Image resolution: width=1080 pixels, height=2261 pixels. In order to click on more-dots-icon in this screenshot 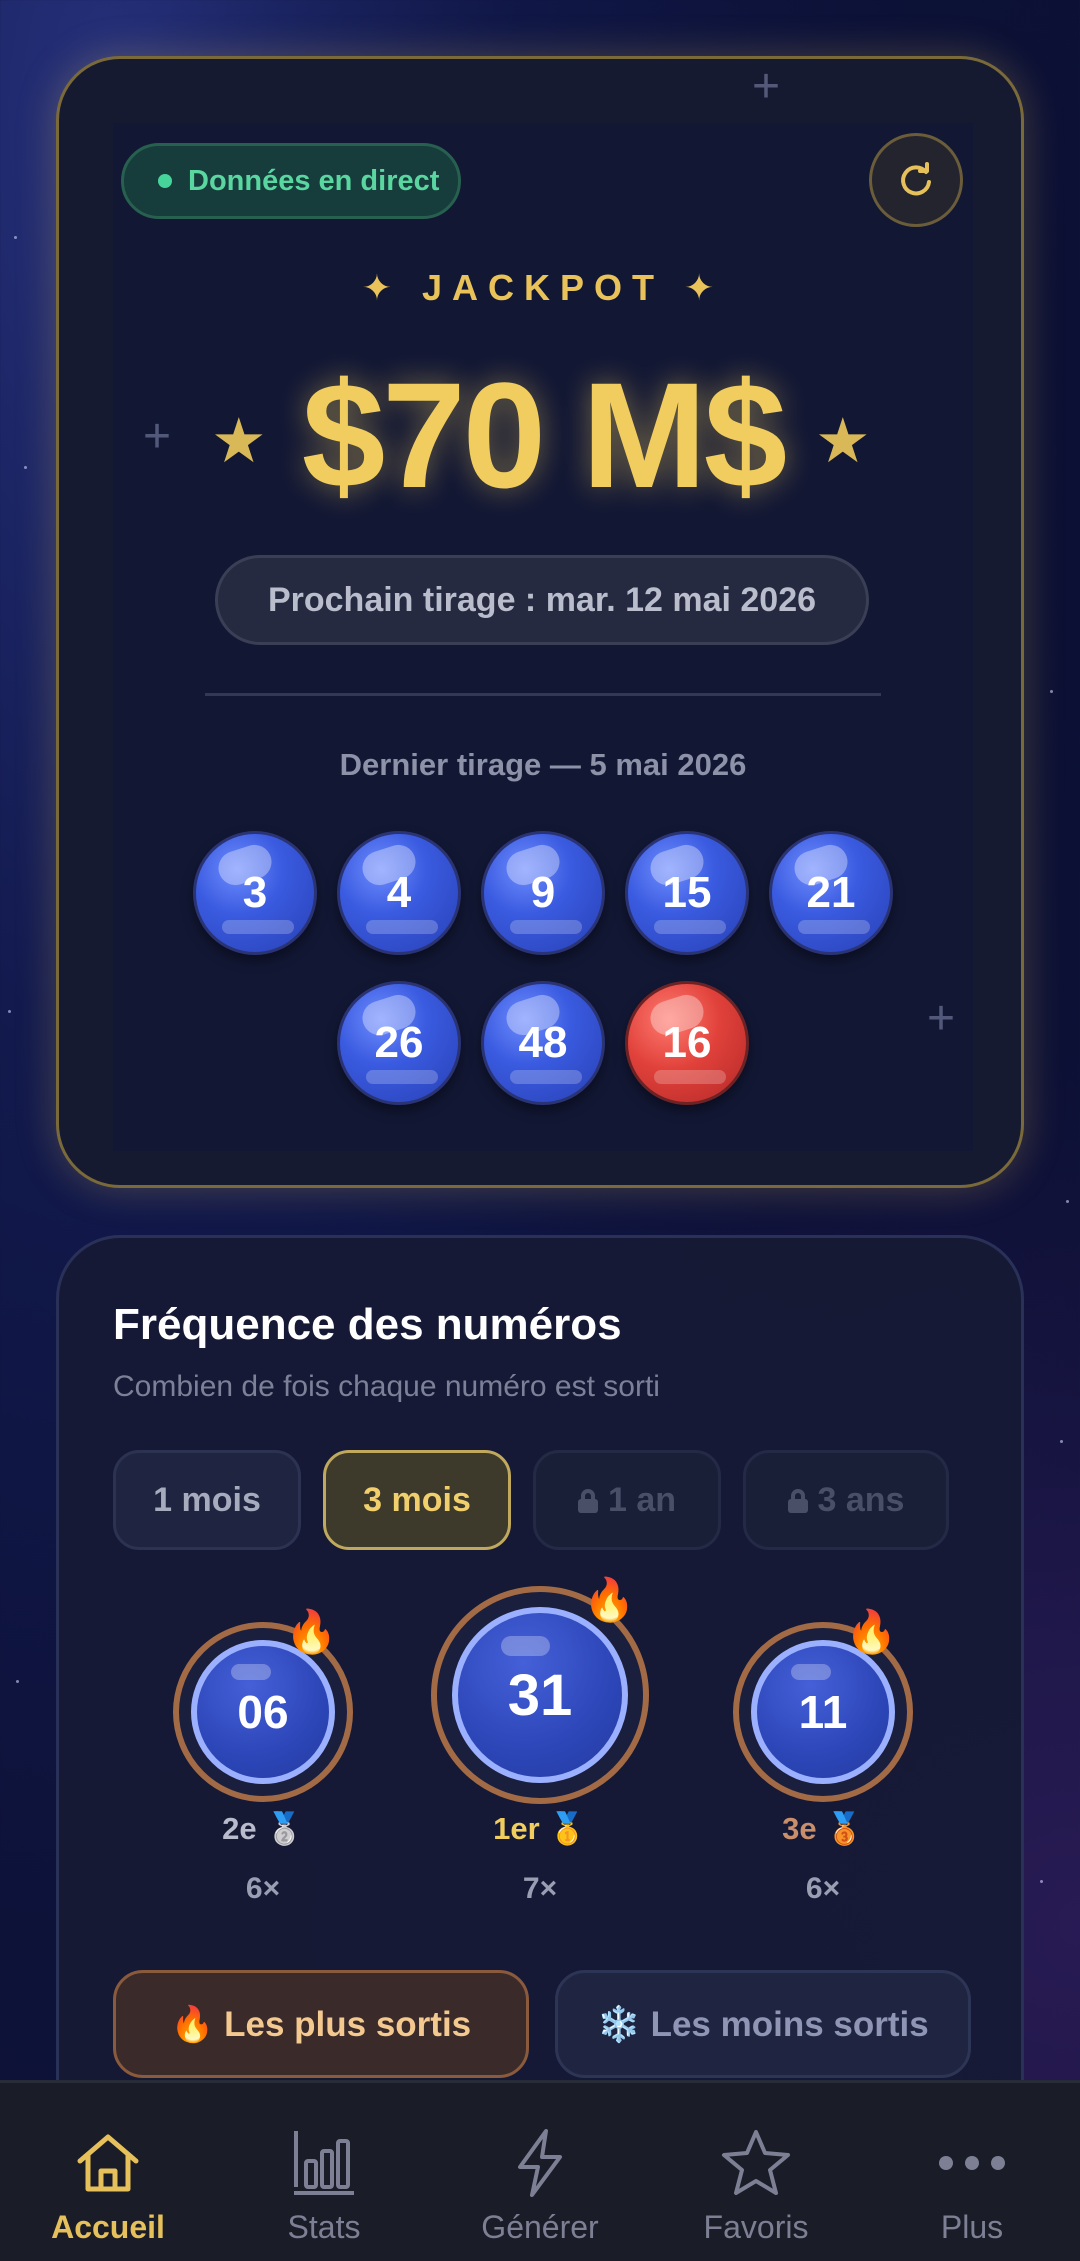, I will do `click(972, 2163)`.